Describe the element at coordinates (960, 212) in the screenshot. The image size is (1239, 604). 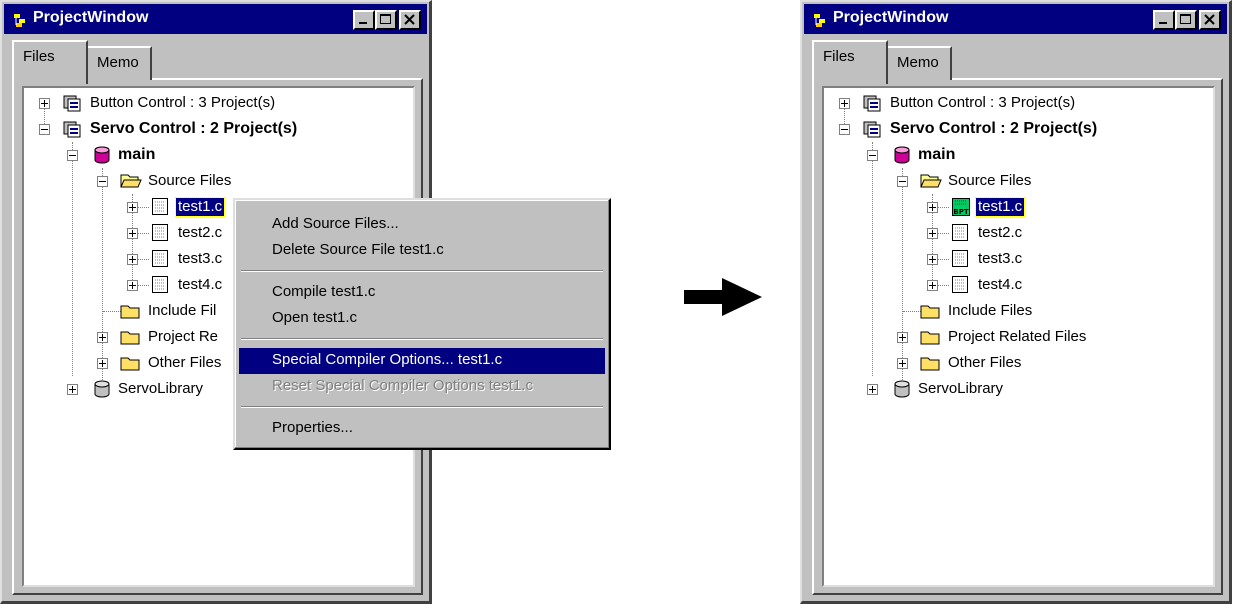
I see `bpt-badge: BPT` at that location.